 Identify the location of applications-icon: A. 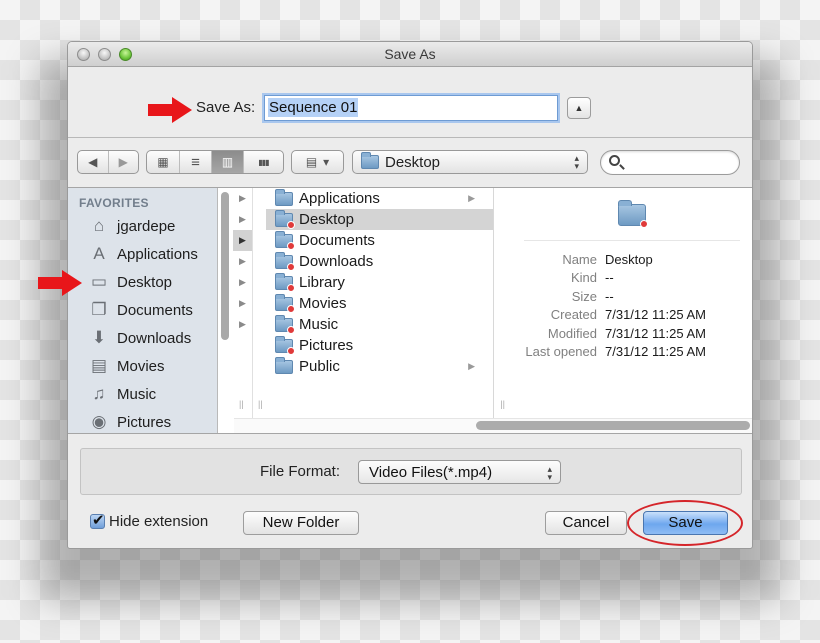
(99, 253).